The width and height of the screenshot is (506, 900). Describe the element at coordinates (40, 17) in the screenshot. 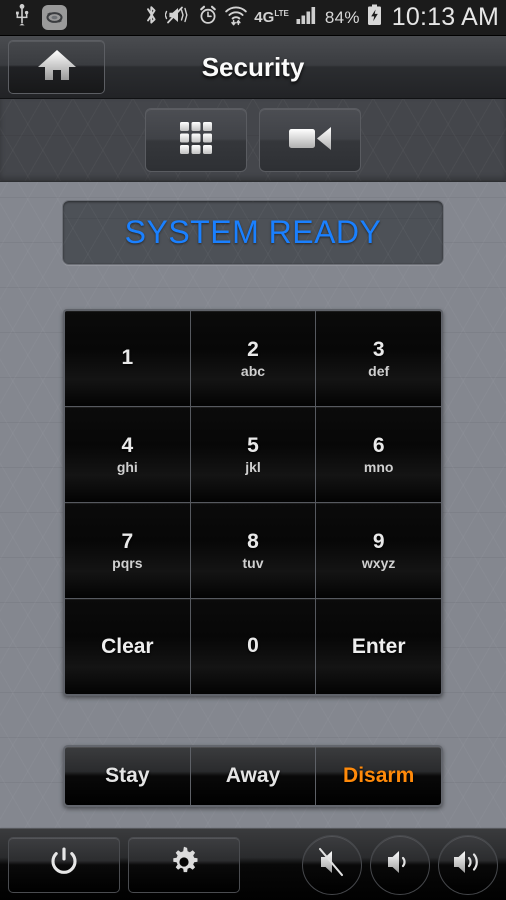

I see `status-bar-left-icons` at that location.